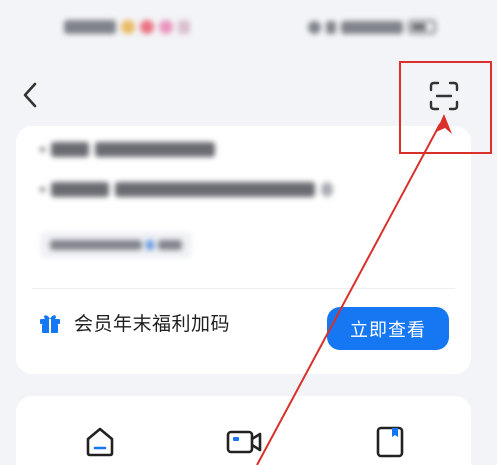 This screenshot has width=497, height=465. What do you see at coordinates (248, 31) in the screenshot?
I see `status-bar` at bounding box center [248, 31].